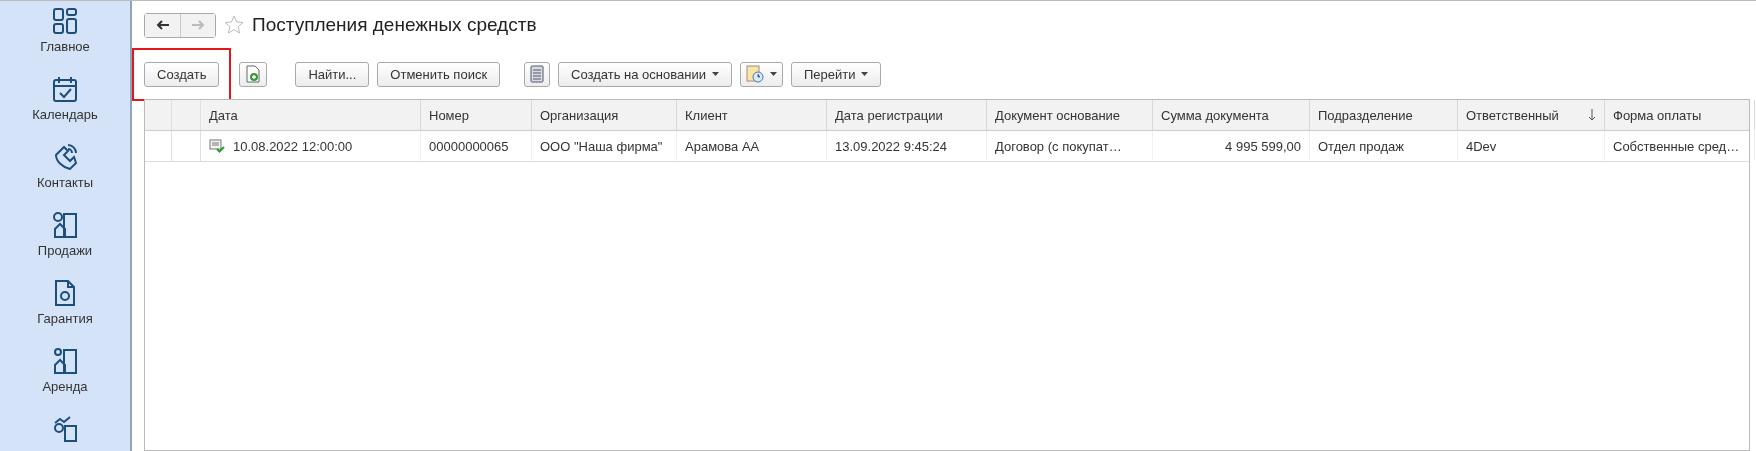 The width and height of the screenshot is (1756, 451). I want to click on column-header: Клиент, so click(752, 115).